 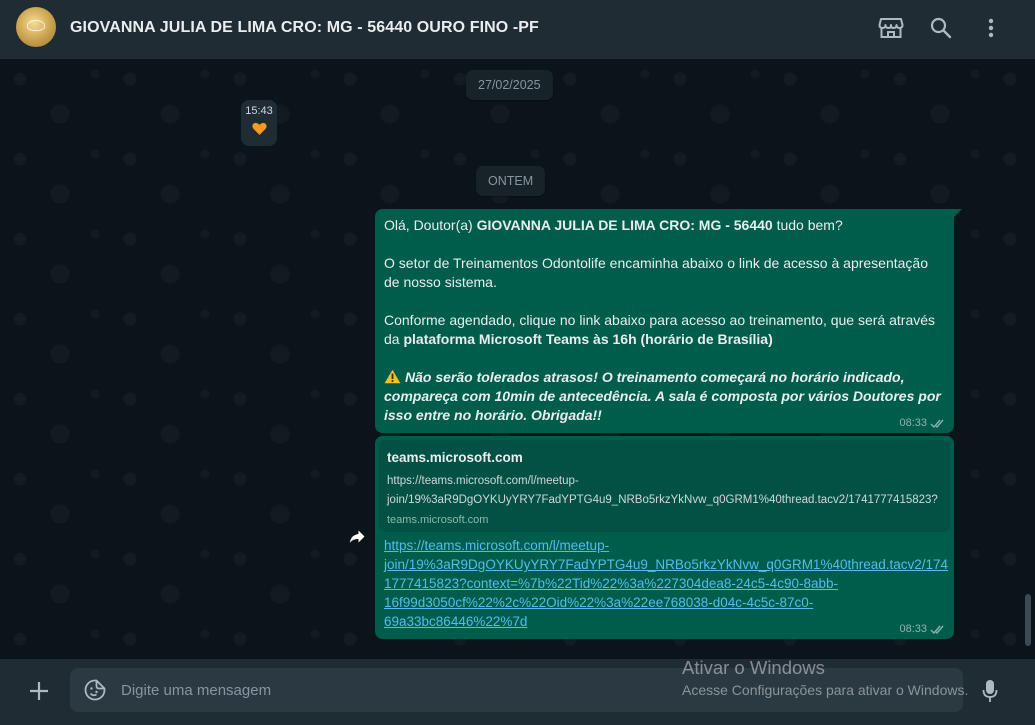 What do you see at coordinates (95, 690) in the screenshot?
I see `sticker-icon` at bounding box center [95, 690].